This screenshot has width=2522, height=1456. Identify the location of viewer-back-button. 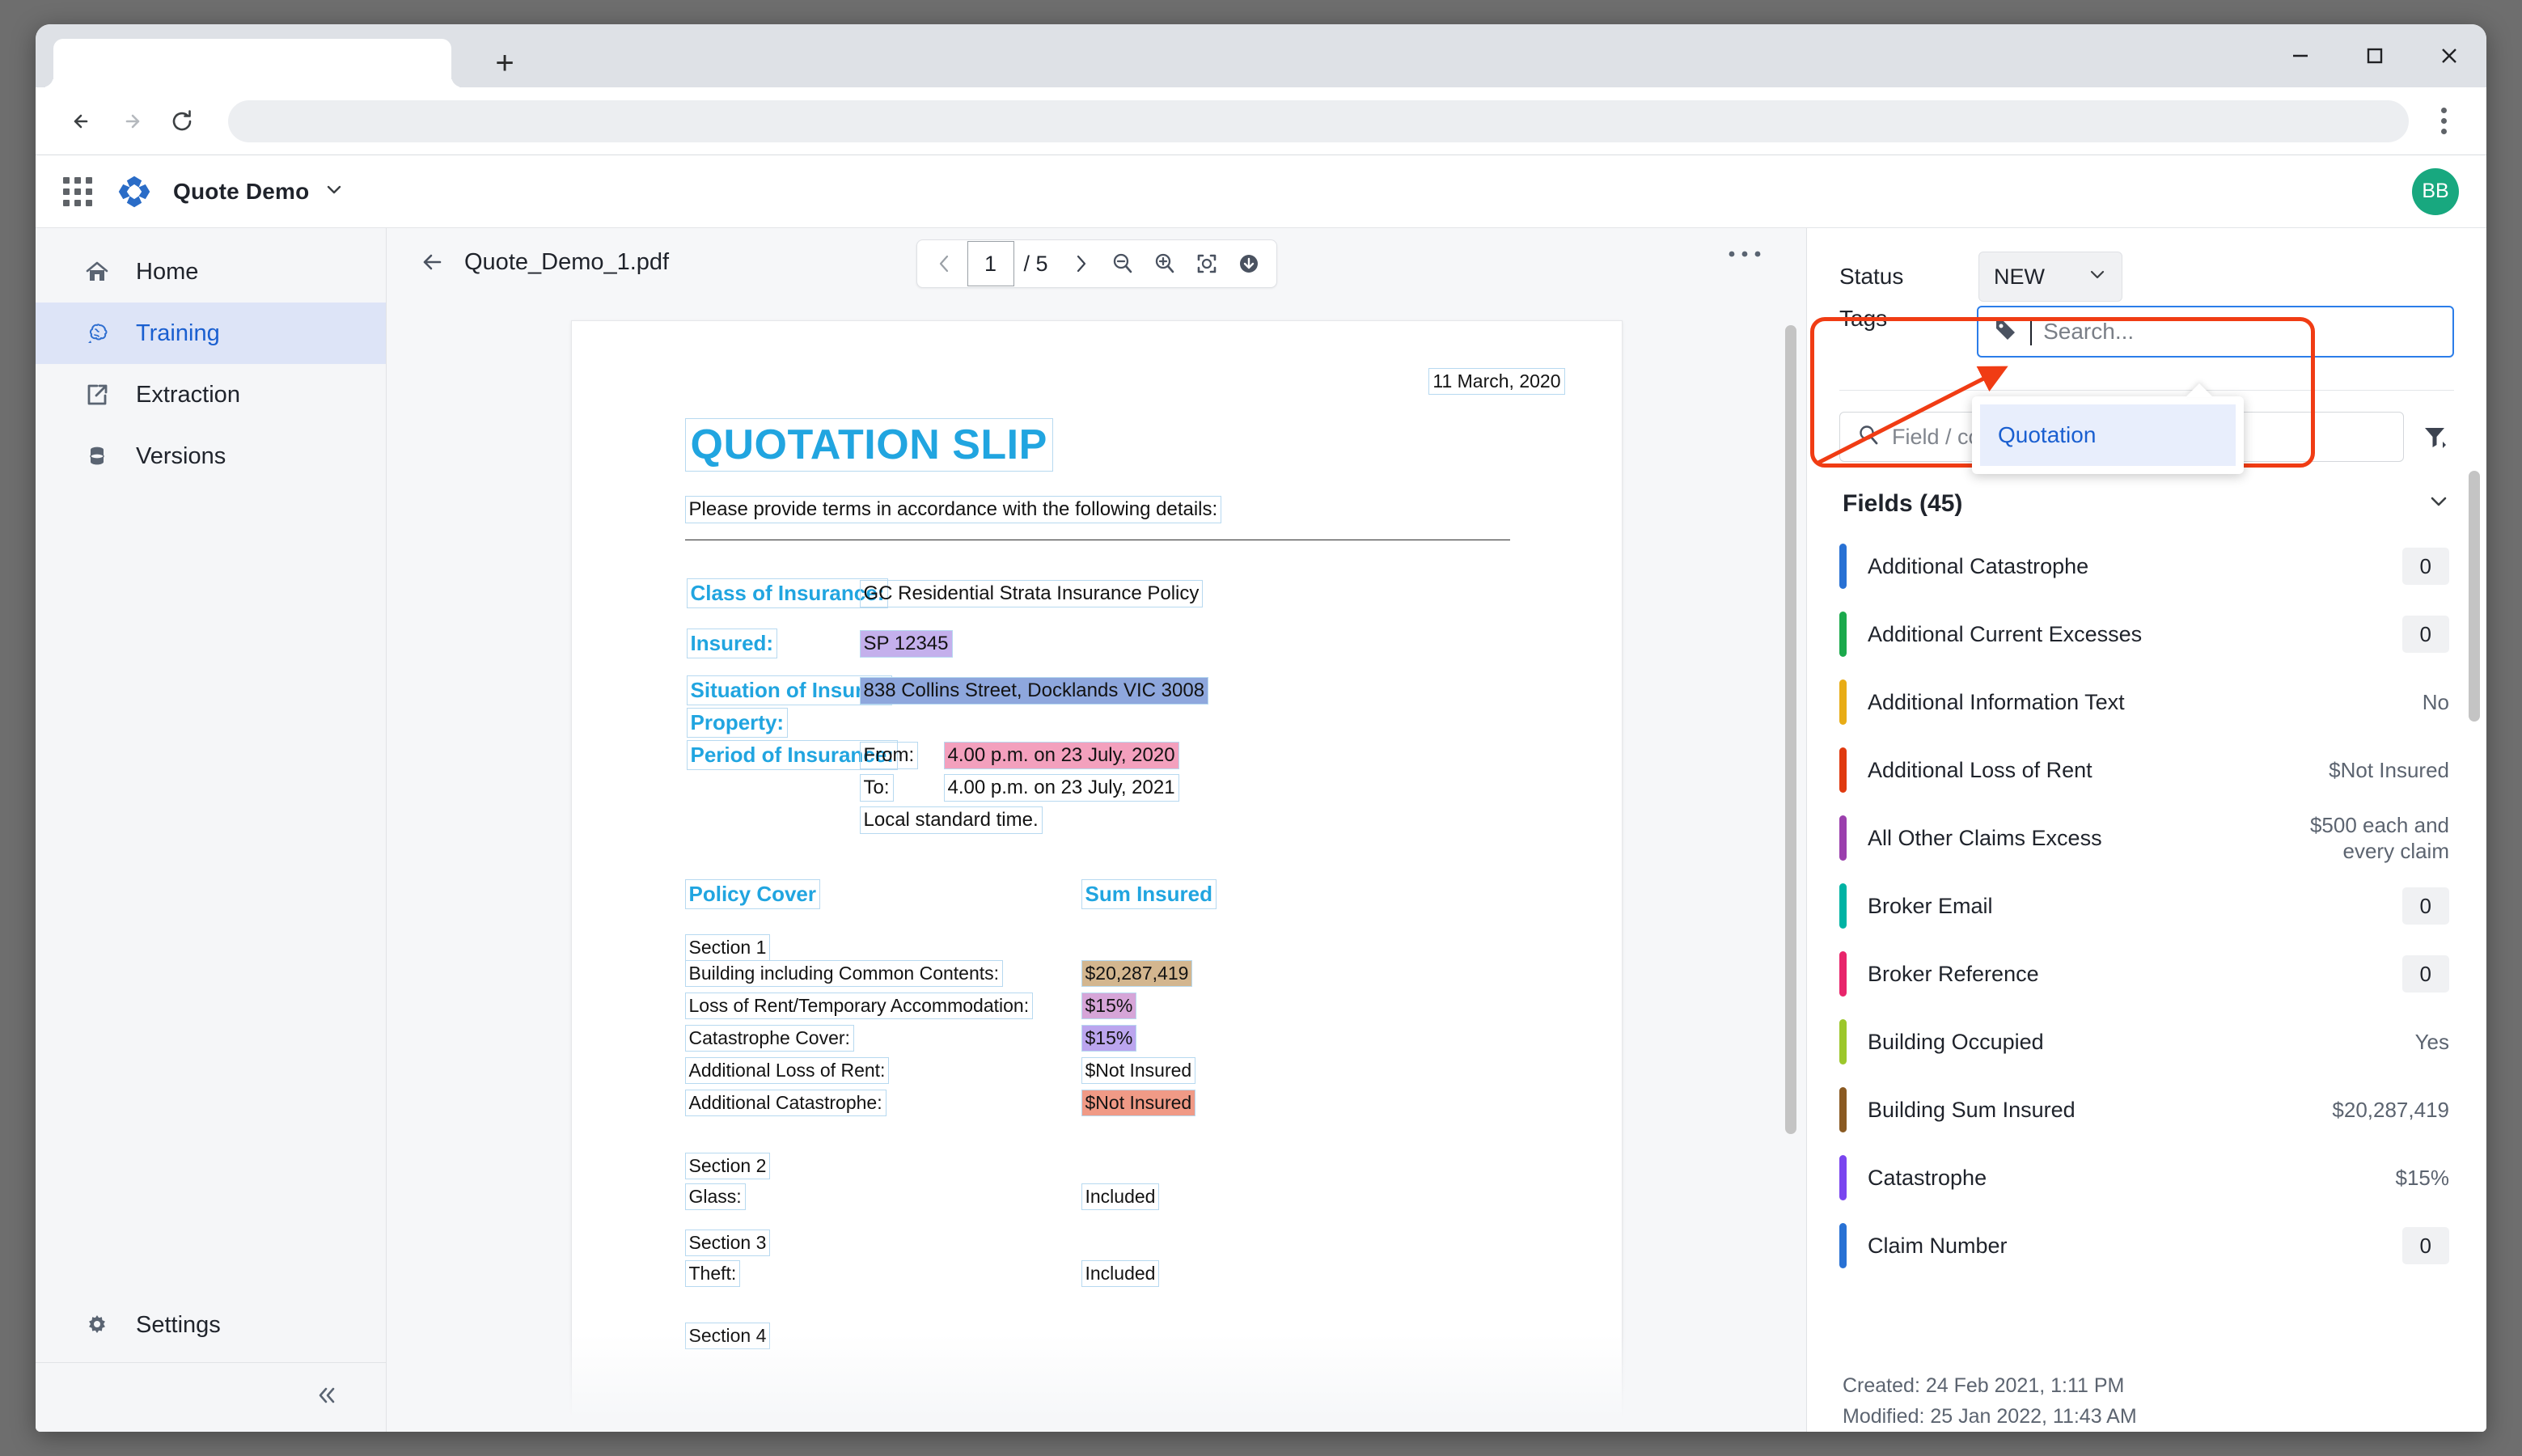
(432, 262).